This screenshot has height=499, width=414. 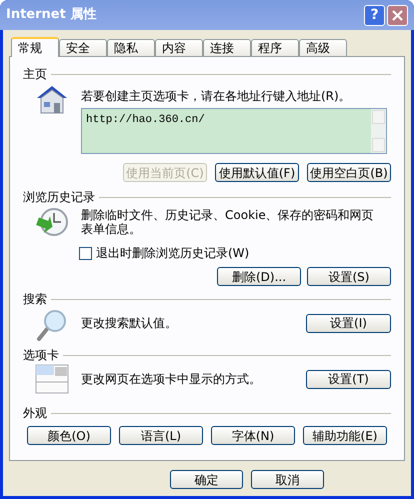 I want to click on section-heading: 外观, so click(x=35, y=413).